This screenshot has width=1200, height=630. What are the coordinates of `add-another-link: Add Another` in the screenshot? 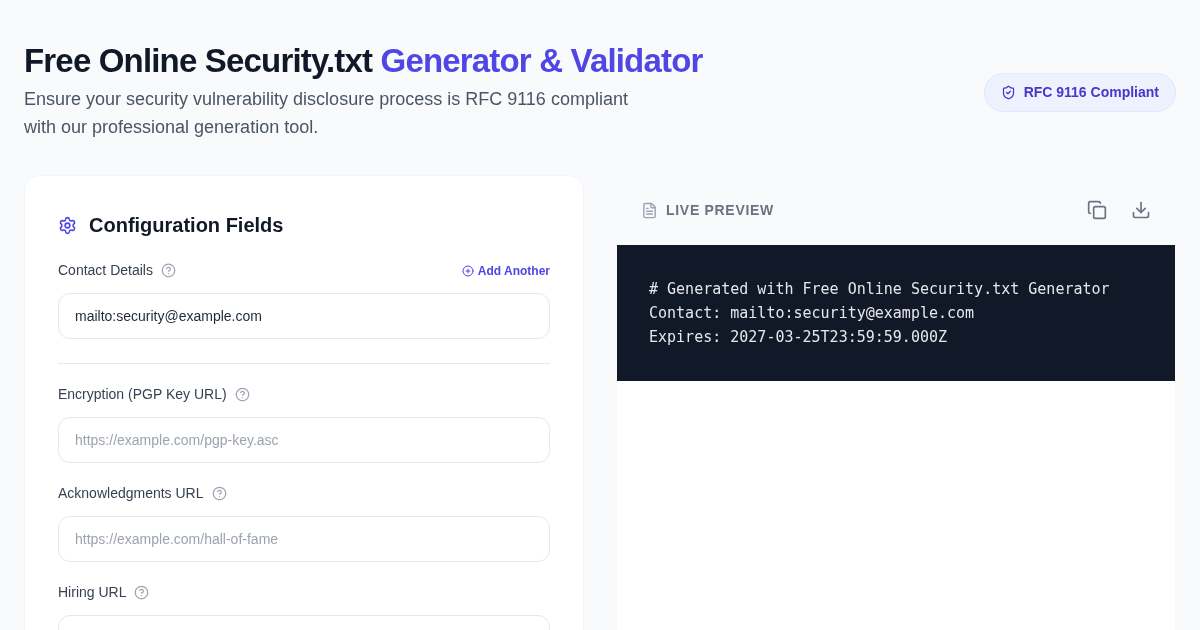 It's located at (505, 270).